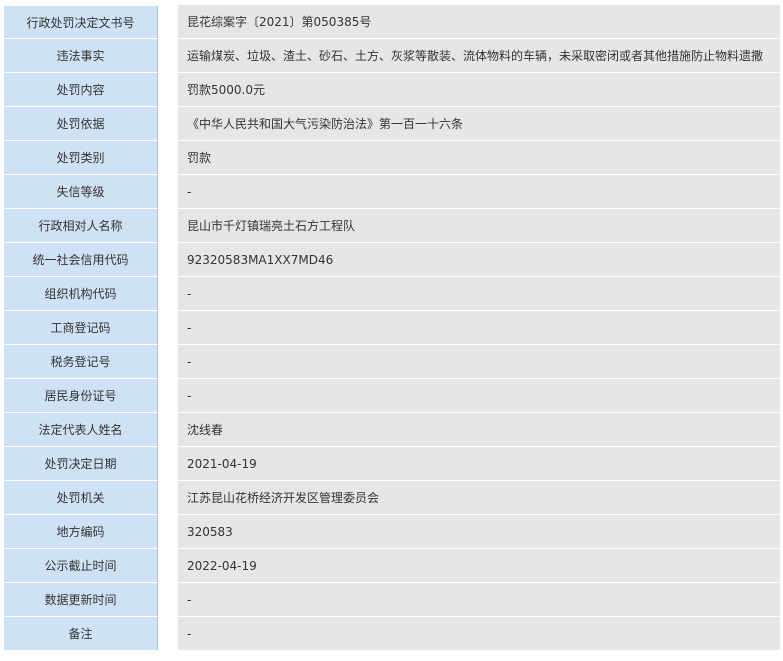 Image resolution: width=783 pixels, height=661 pixels. I want to click on row-decision-date: 处罚决定日期 2021-04-19, so click(392, 464).